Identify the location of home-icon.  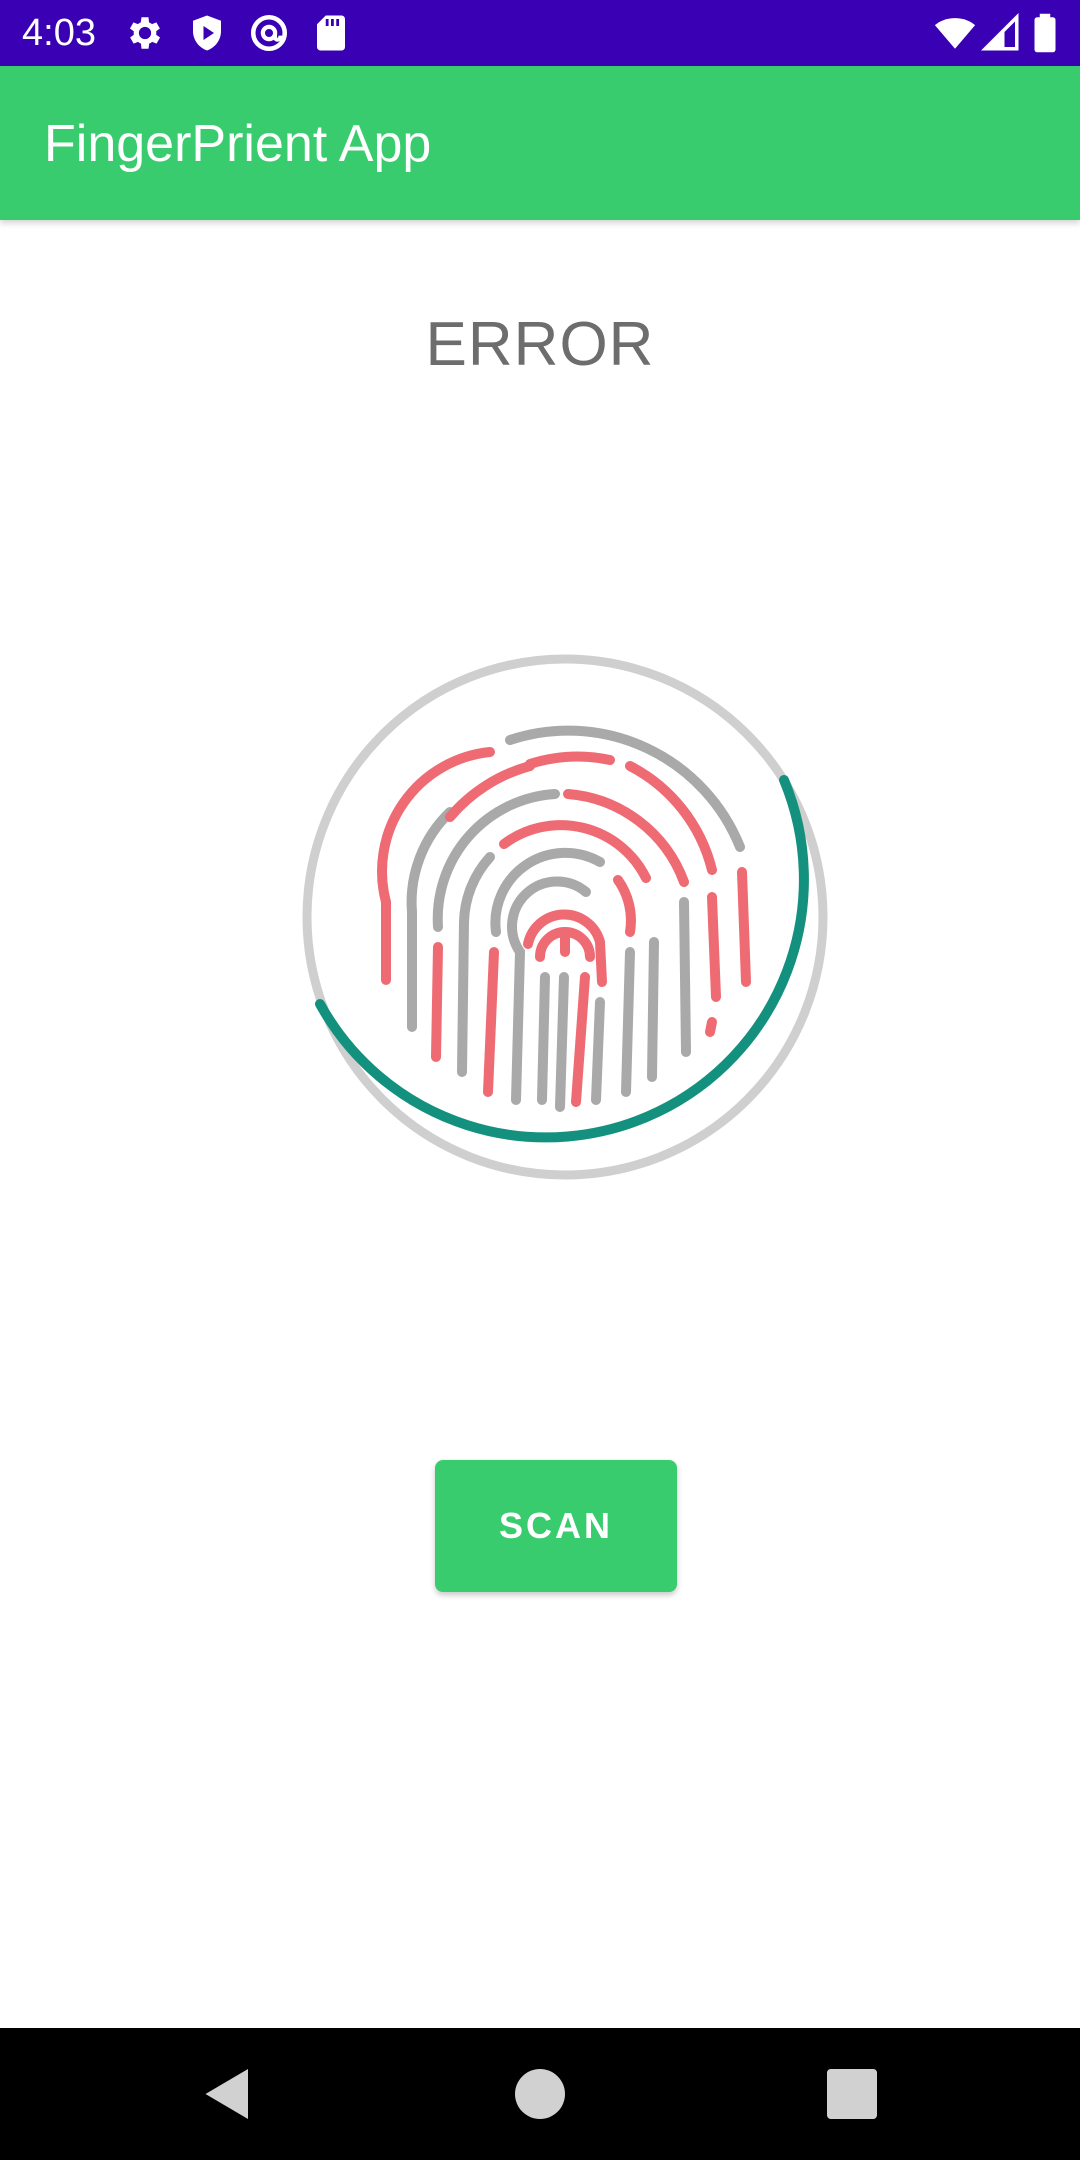
(540, 2094).